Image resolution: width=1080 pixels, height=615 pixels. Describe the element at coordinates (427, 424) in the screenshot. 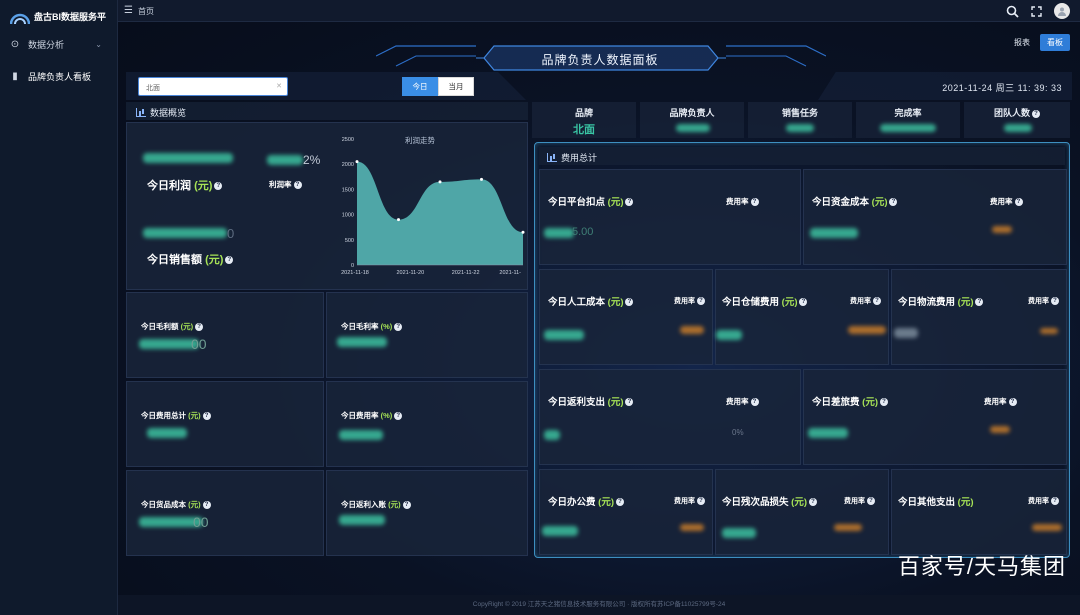

I see `expense-rate-card: 今日费用率 (%)?` at that location.